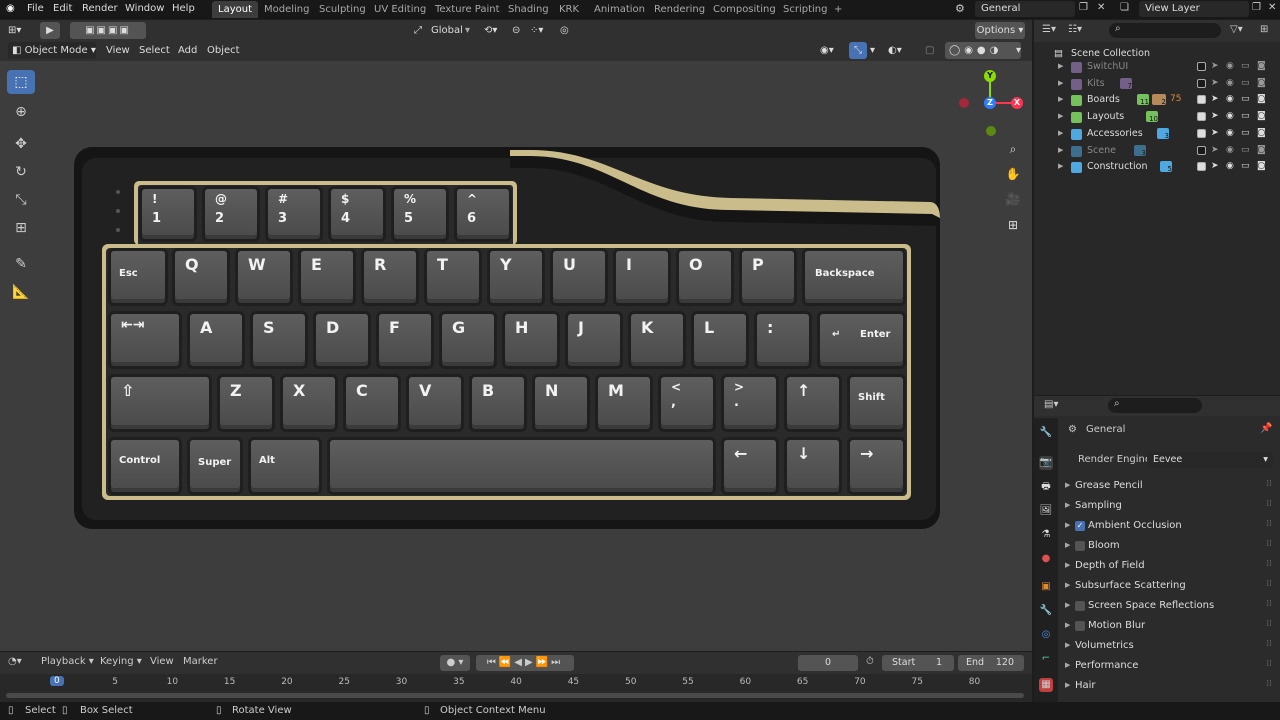 This screenshot has width=1280, height=720. I want to click on key-control: Control, so click(145, 466).